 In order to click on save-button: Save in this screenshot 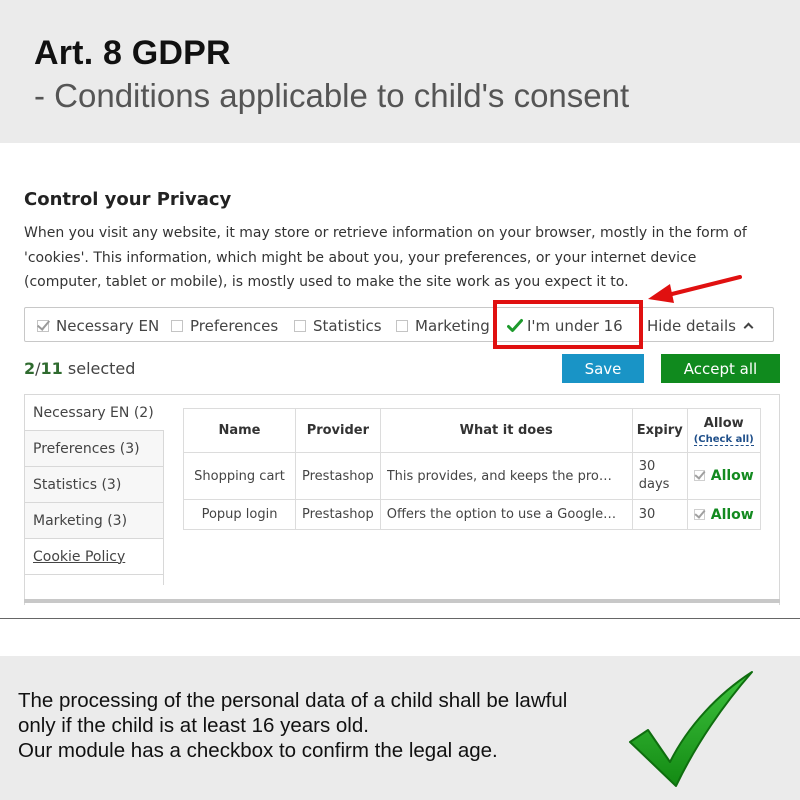, I will do `click(603, 368)`.